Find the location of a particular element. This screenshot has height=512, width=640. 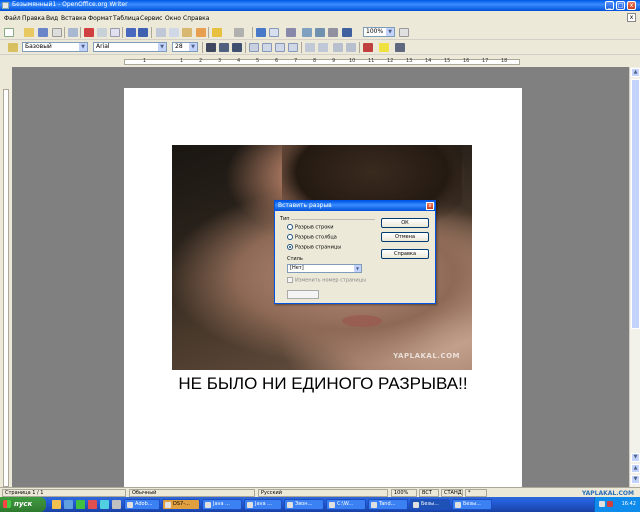

open-icon is located at coordinates (29, 32).